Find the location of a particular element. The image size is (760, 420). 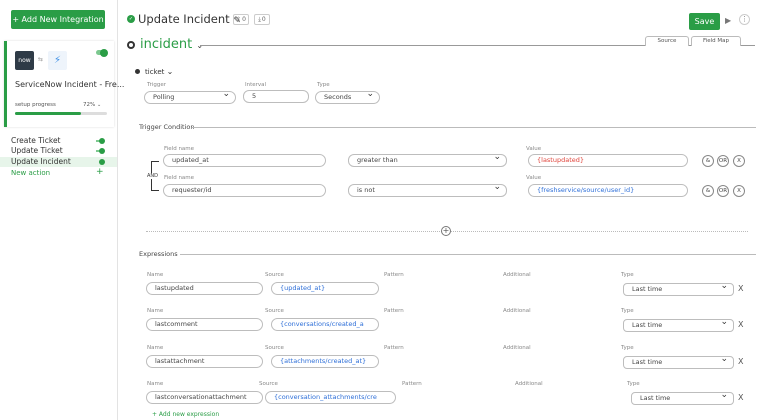

add-action-icon: + is located at coordinates (100, 172).